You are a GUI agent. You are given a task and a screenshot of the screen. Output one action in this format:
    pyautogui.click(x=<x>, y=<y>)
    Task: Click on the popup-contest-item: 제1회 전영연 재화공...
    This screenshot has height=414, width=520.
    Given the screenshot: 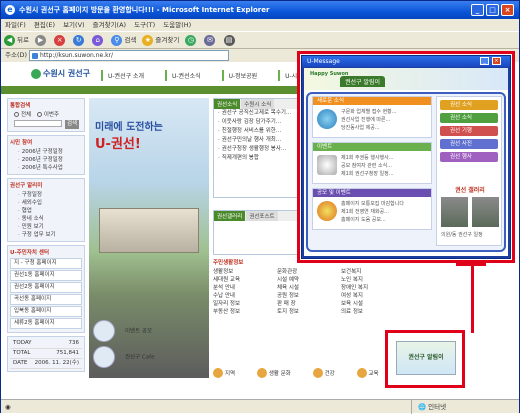 What is the action you would take?
    pyautogui.click(x=372, y=212)
    